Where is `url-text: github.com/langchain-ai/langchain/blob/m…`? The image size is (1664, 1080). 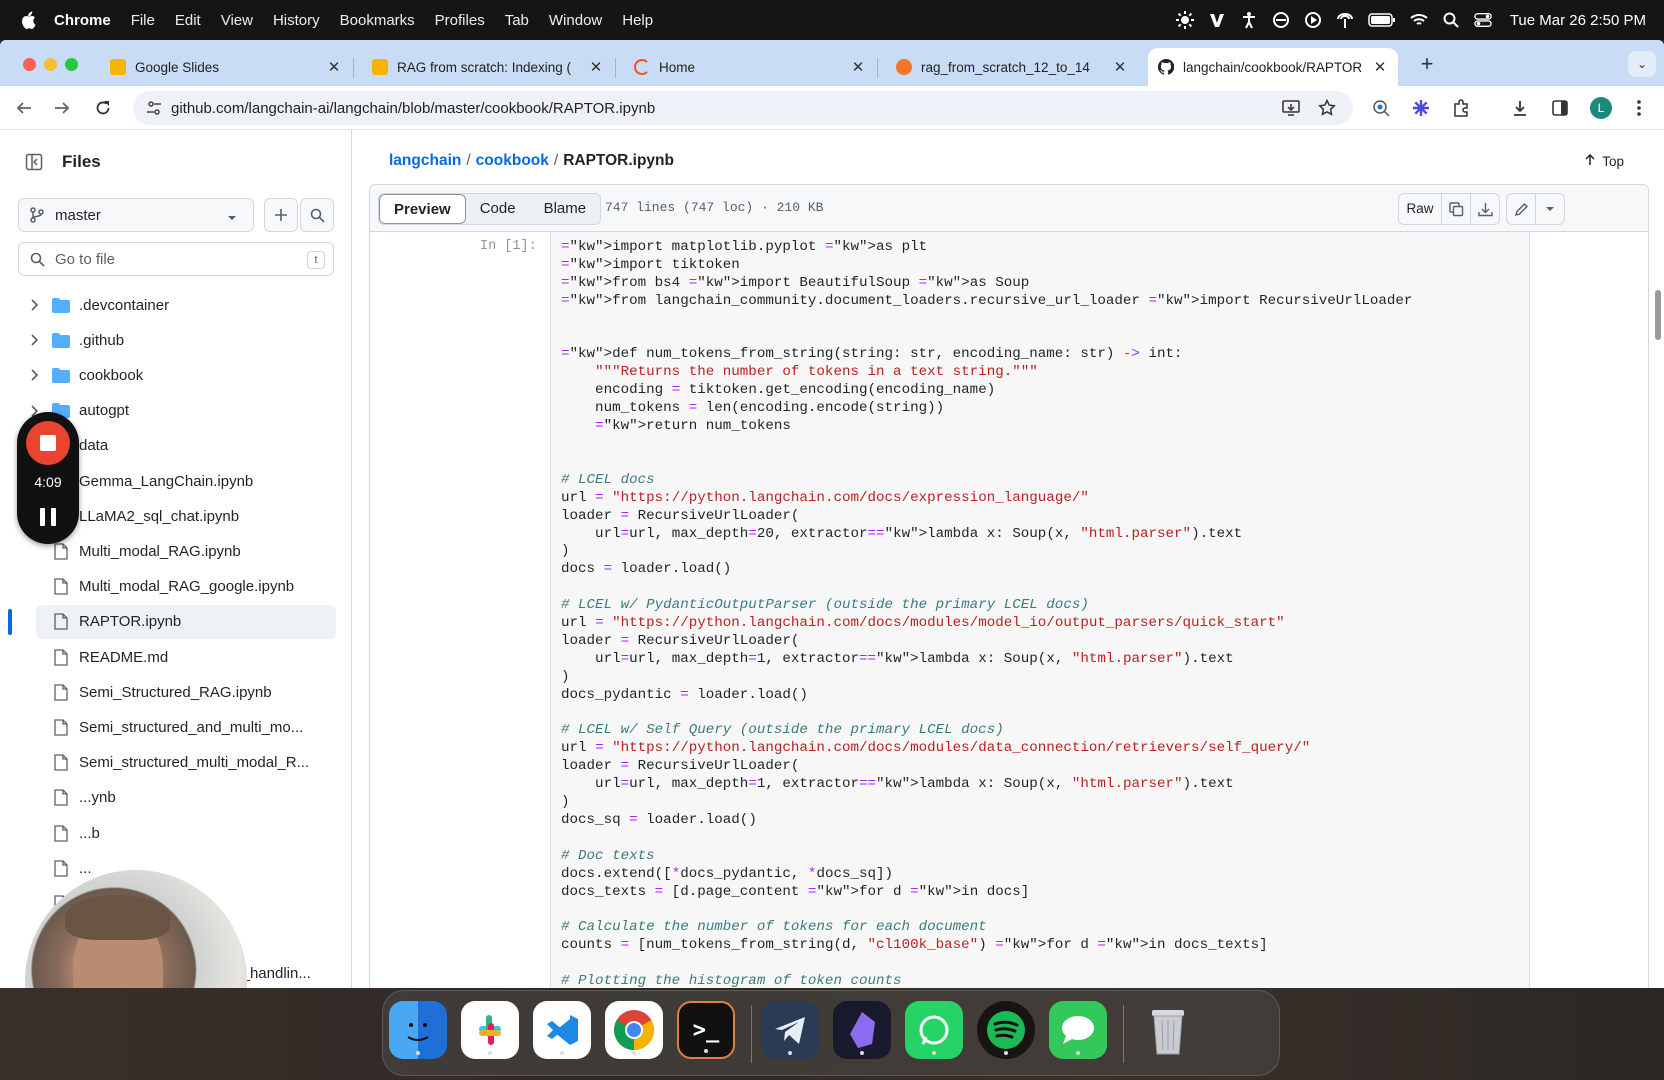 url-text: github.com/langchain-ai/langchain/blob/m… is located at coordinates (413, 108).